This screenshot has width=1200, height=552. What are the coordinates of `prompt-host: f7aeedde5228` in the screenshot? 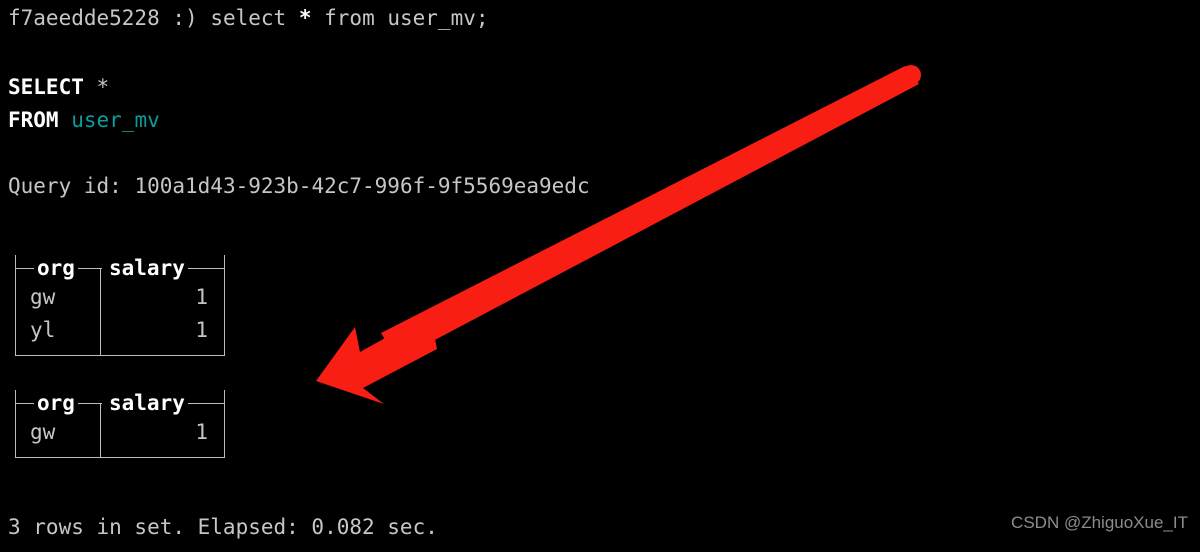 It's located at (84, 18).